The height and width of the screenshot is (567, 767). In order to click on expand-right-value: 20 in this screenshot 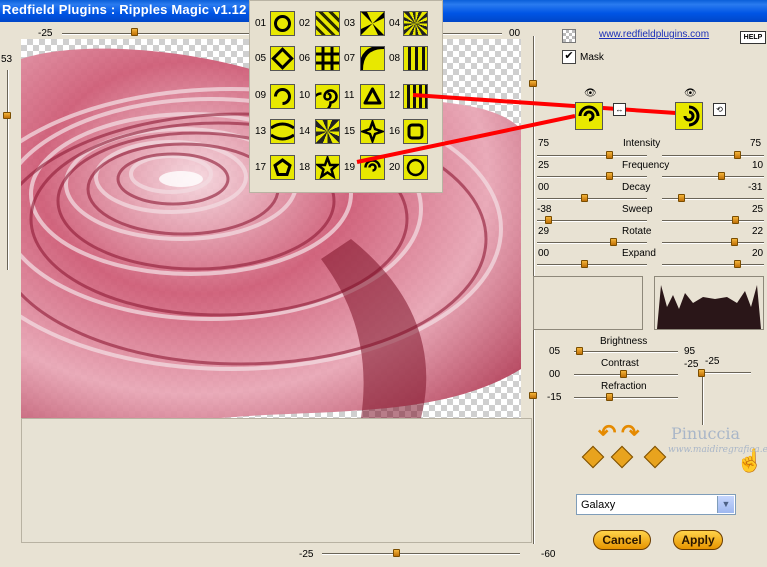, I will do `click(758, 253)`.